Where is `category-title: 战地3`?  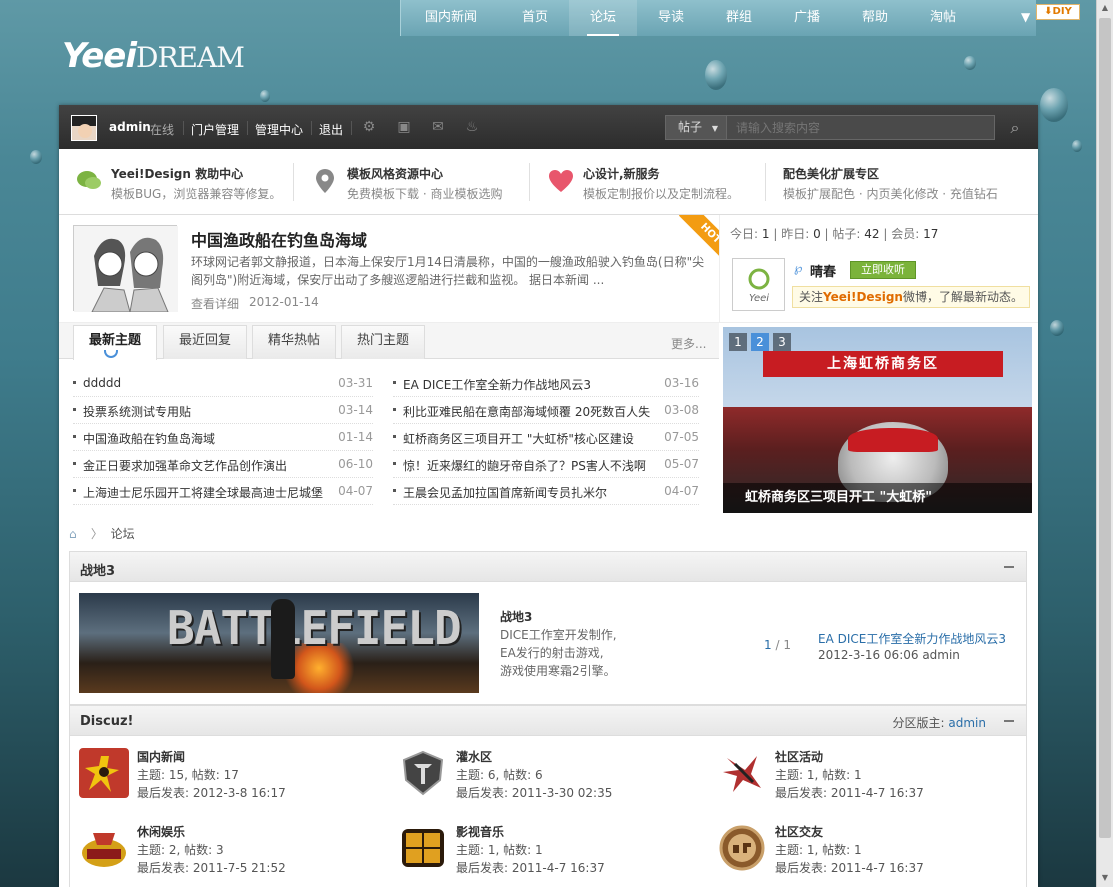 category-title: 战地3 is located at coordinates (97, 569).